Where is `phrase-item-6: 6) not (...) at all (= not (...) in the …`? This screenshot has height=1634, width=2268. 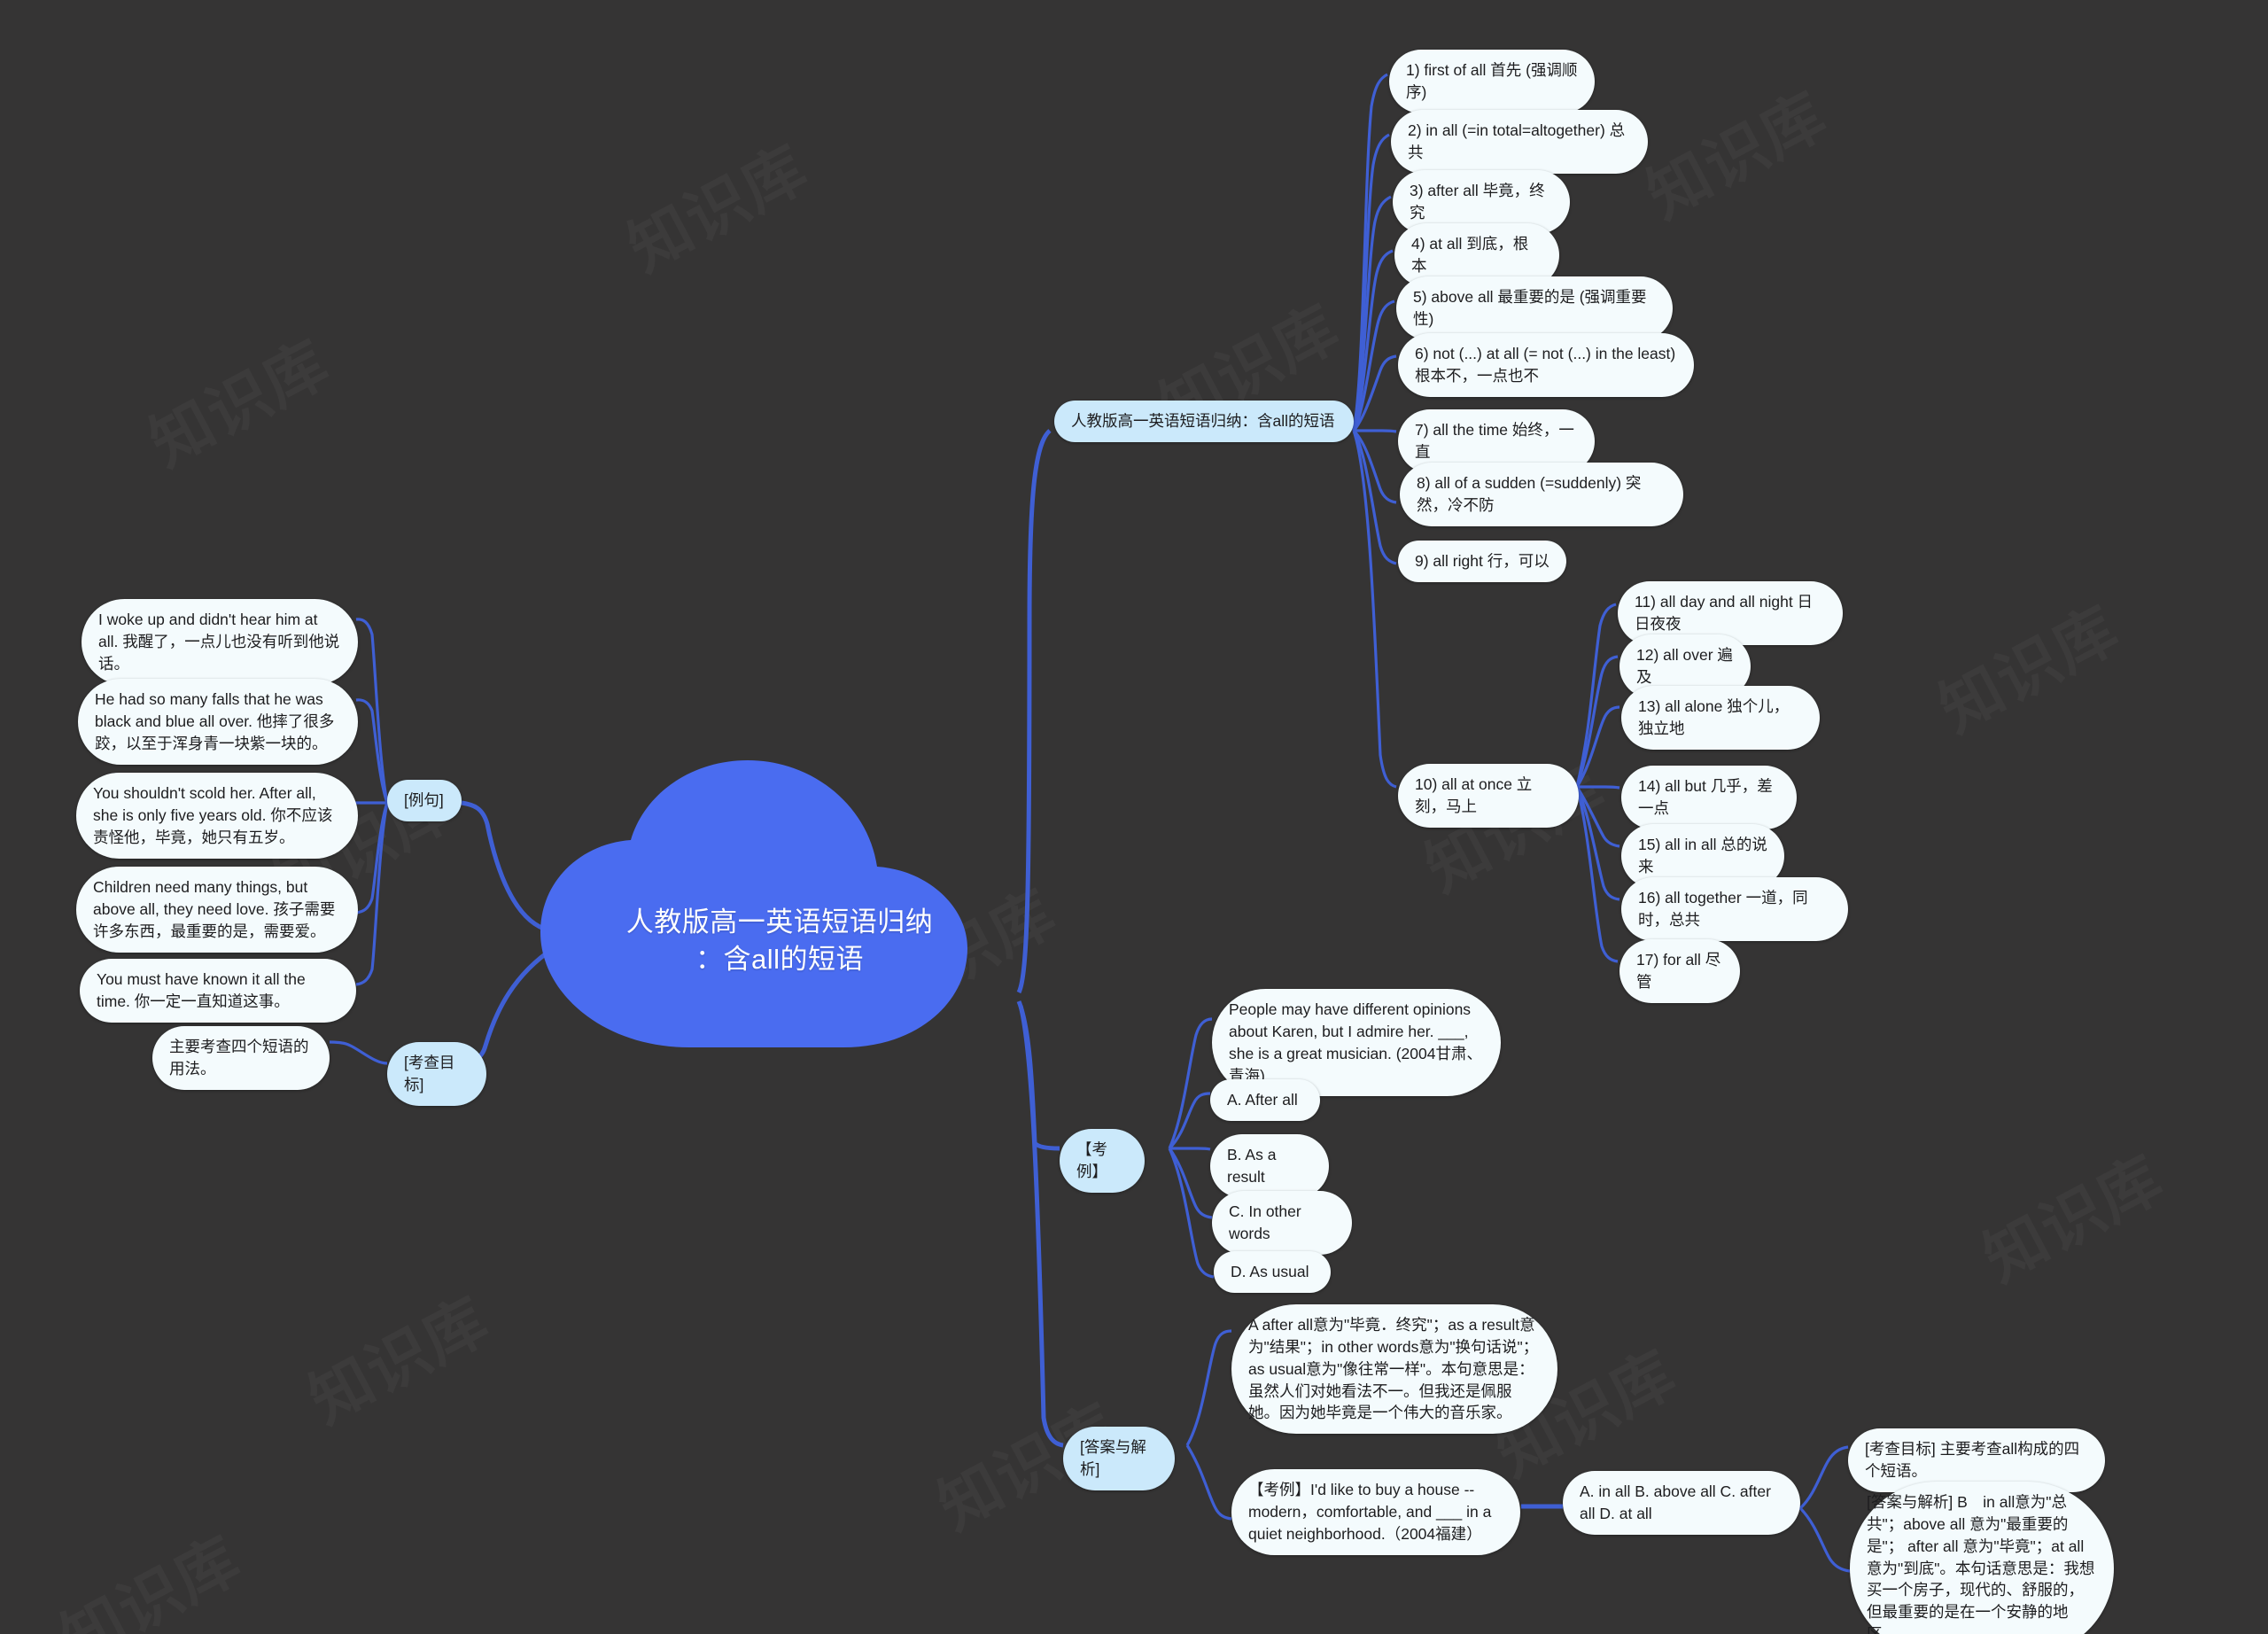 phrase-item-6: 6) not (...) at all (= not (...) in the … is located at coordinates (1546, 365).